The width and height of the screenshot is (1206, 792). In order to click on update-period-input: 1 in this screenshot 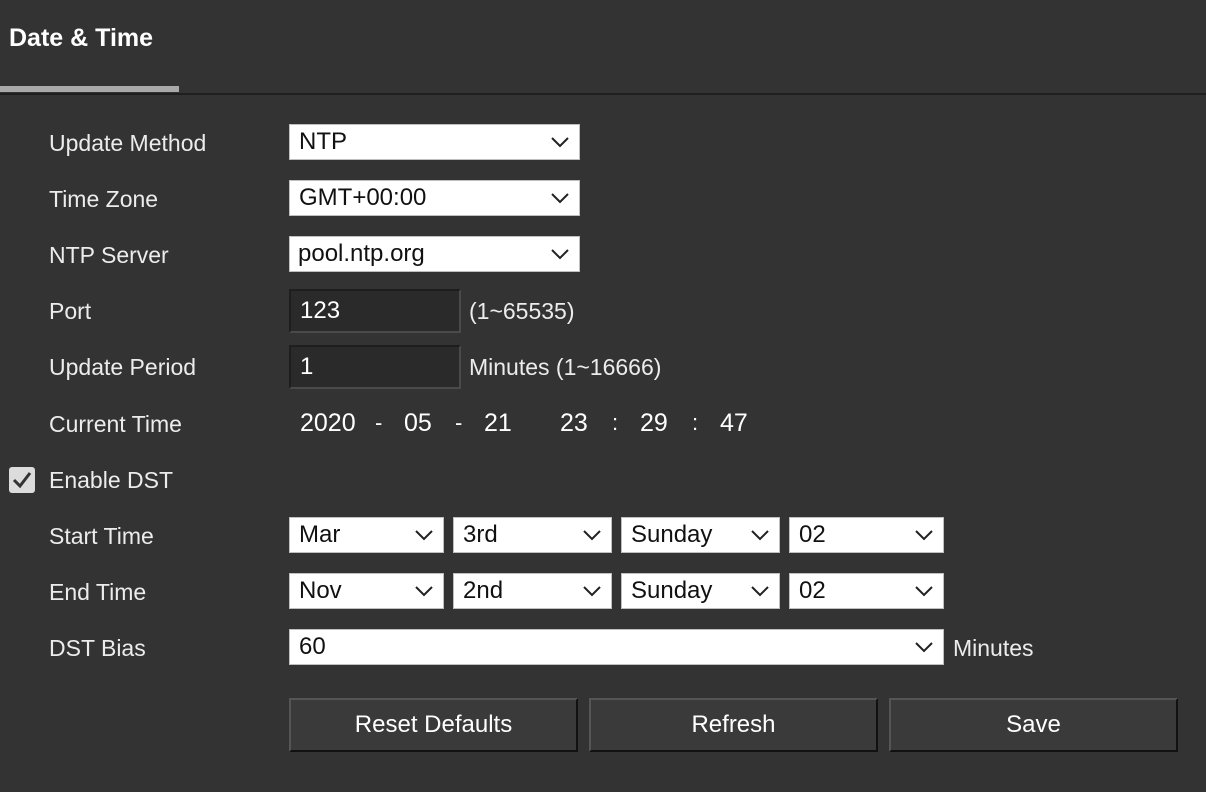, I will do `click(375, 367)`.